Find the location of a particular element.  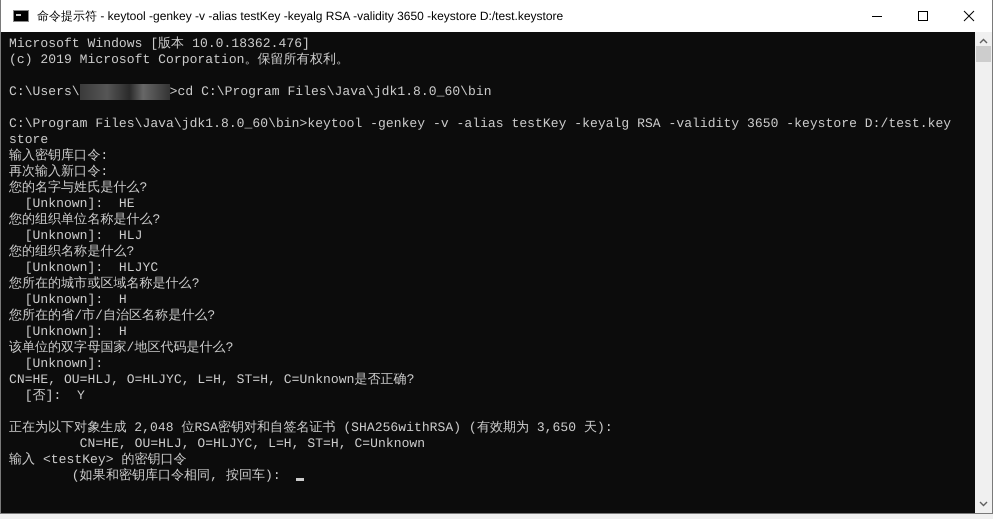

console-line: (c) 2019 Microsoft Corporation。保留所有权利。 is located at coordinates (179, 60).